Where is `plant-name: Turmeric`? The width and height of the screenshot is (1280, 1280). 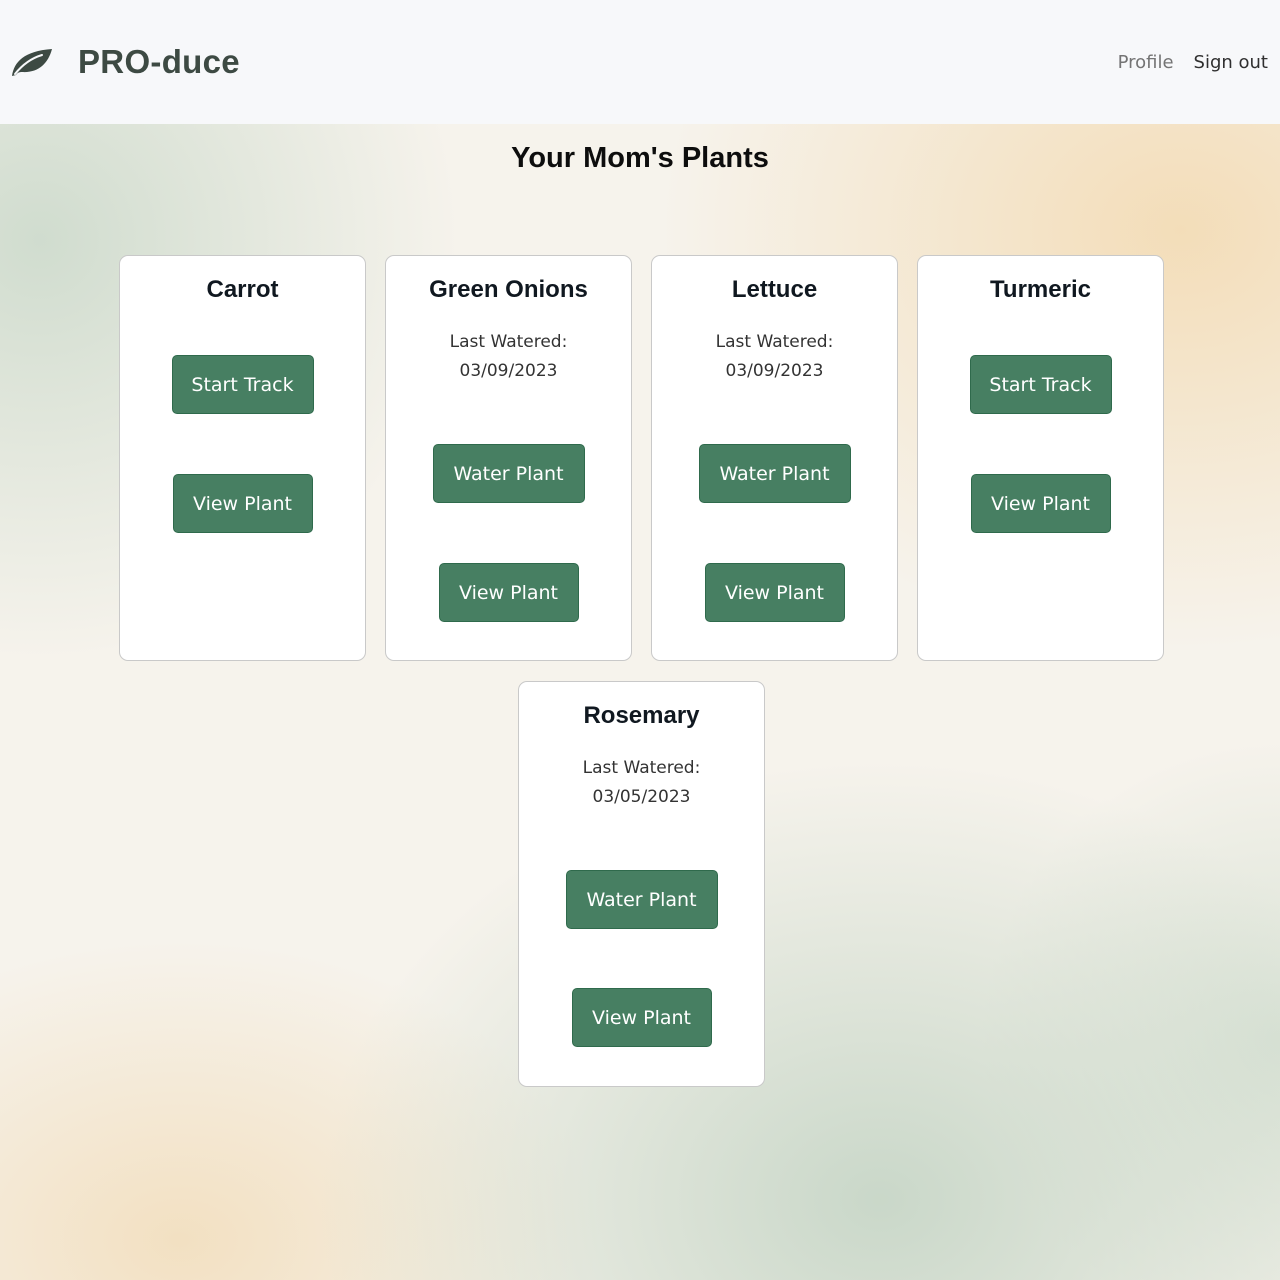 plant-name: Turmeric is located at coordinates (1040, 289).